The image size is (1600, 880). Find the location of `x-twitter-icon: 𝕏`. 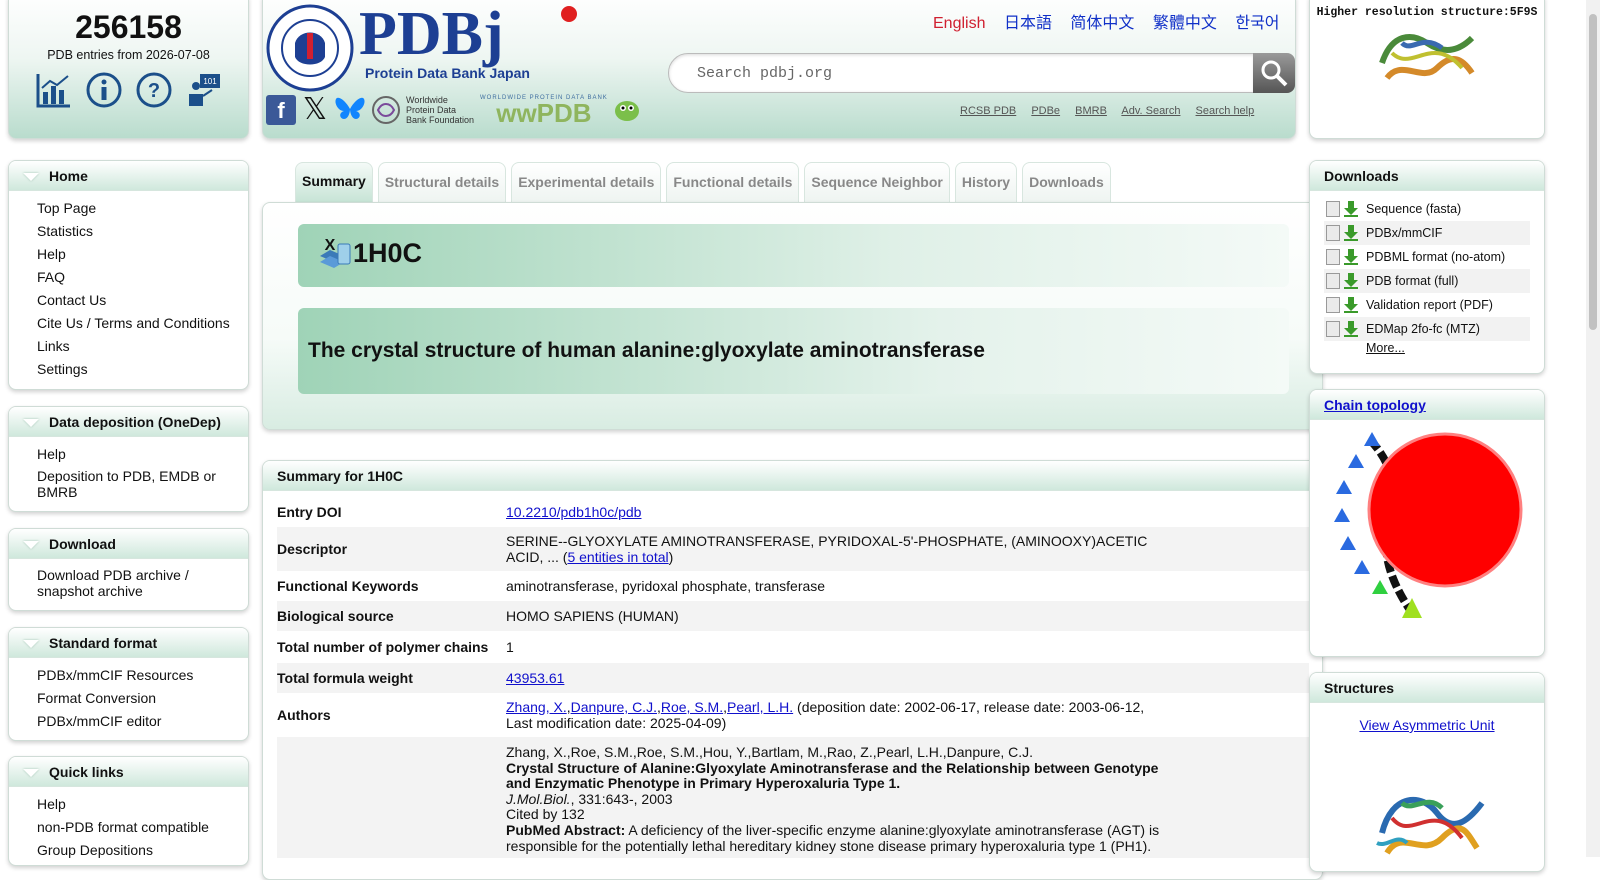

x-twitter-icon: 𝕏 is located at coordinates (315, 110).